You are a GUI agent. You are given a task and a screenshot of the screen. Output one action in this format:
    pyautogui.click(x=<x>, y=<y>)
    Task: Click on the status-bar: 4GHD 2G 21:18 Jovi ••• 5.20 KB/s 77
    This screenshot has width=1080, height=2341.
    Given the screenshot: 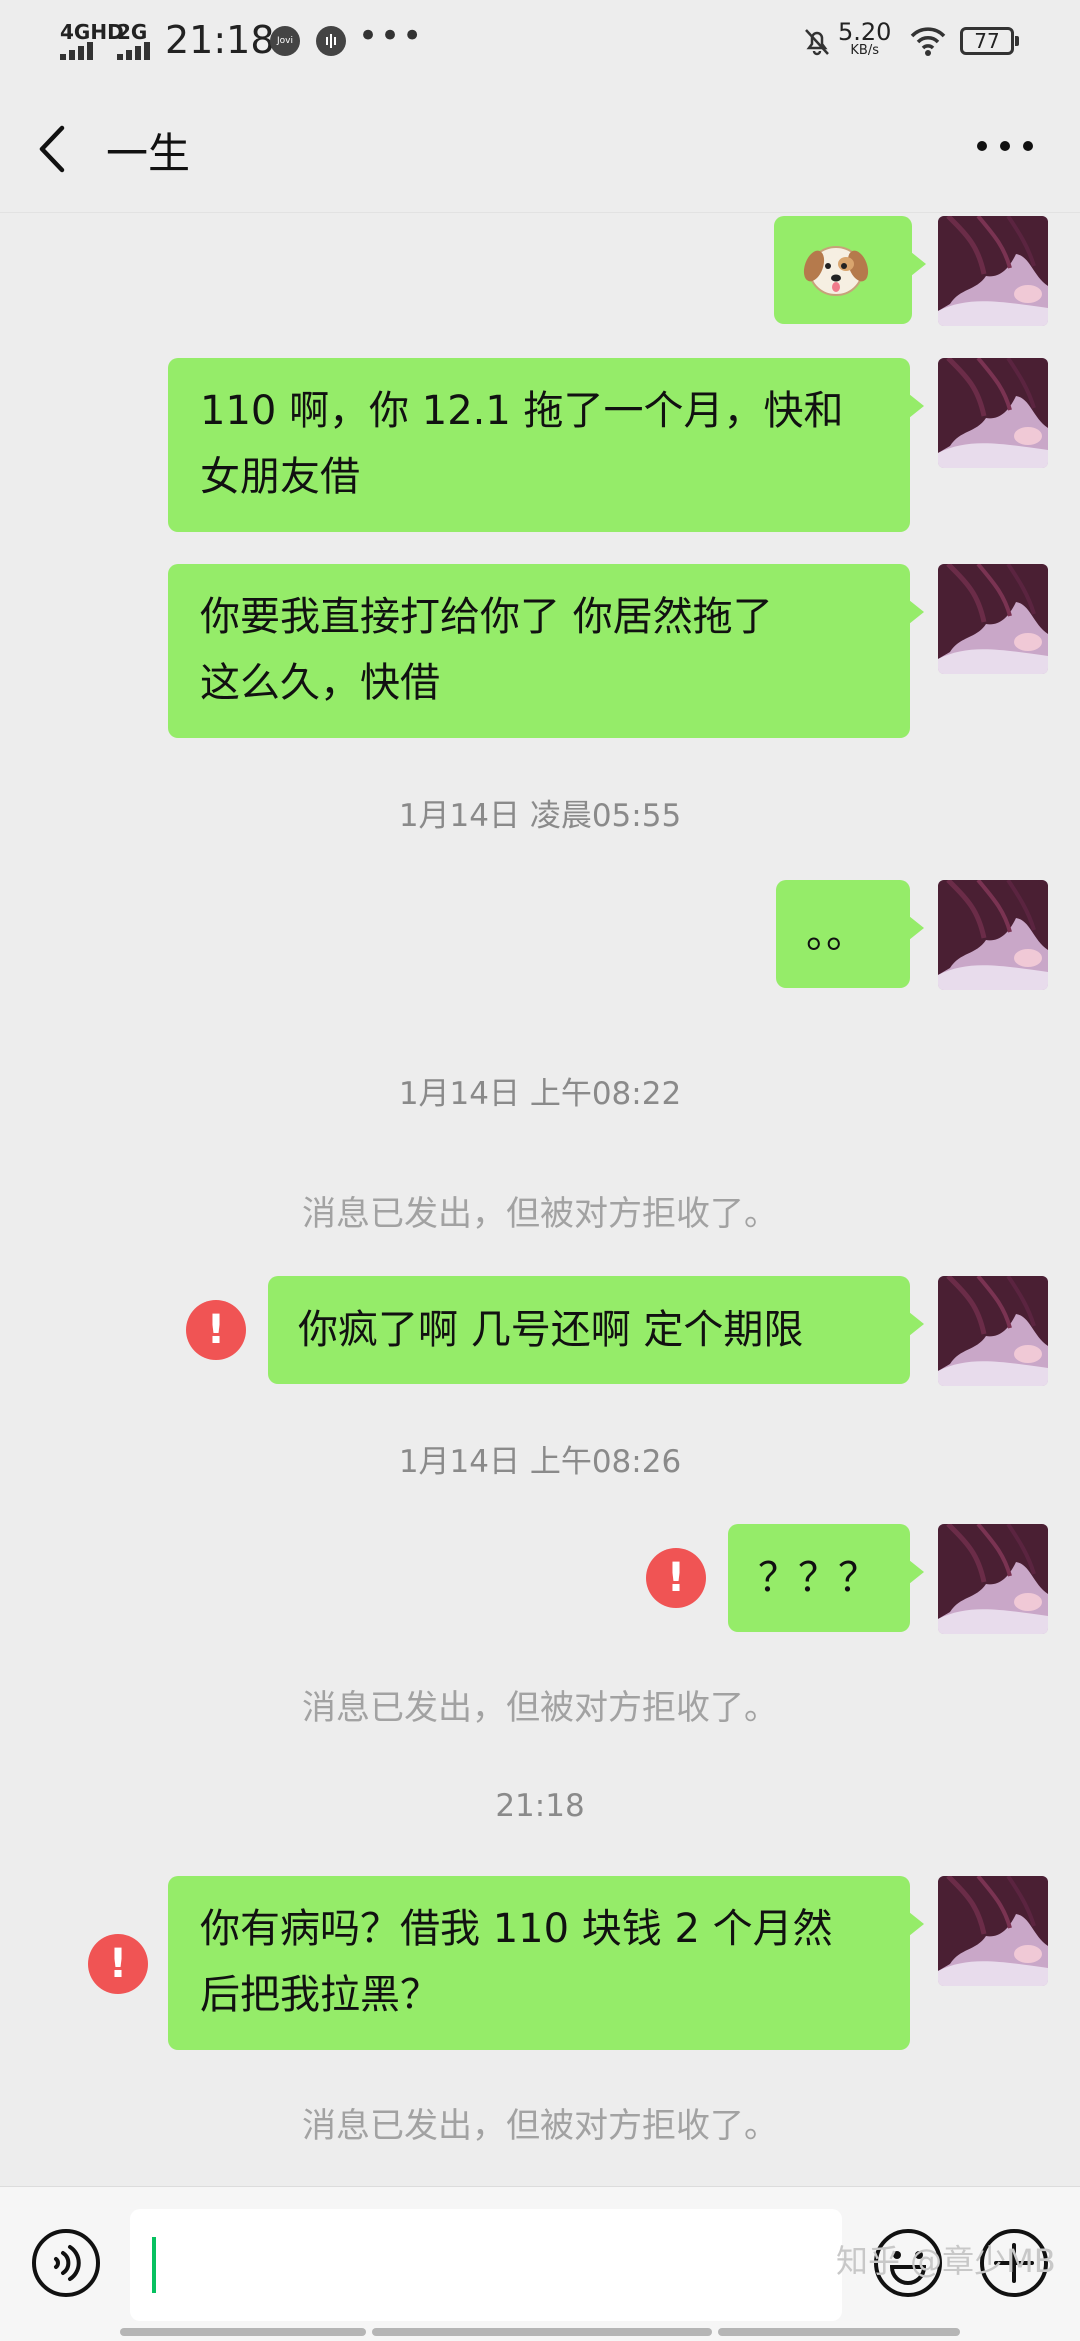 What is the action you would take?
    pyautogui.click(x=540, y=43)
    